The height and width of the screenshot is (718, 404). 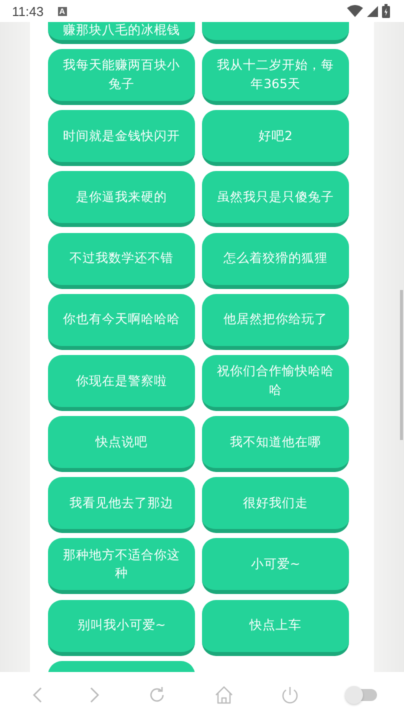 I want to click on home-icon, so click(x=223, y=695).